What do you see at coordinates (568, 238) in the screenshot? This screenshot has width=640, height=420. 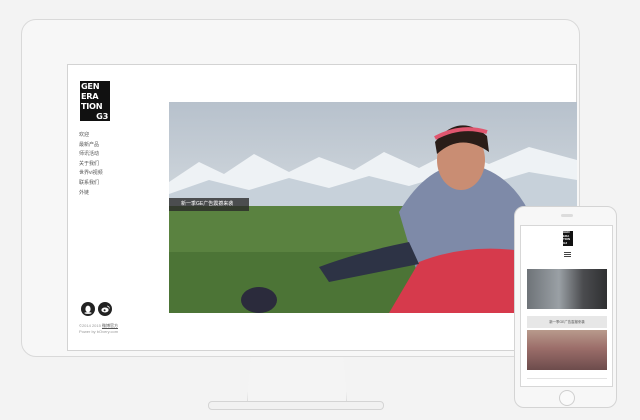 I see `mobile-logo: GEN ERA TION G3` at bounding box center [568, 238].